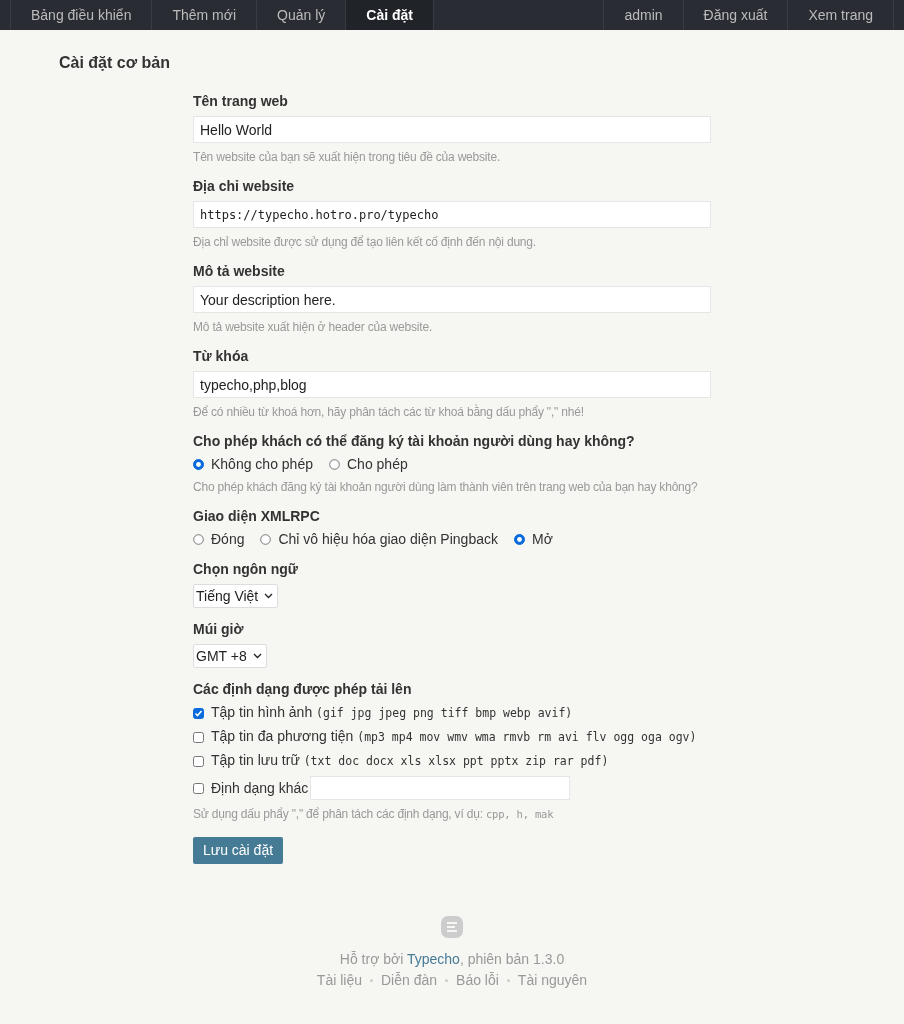  What do you see at coordinates (452, 214) in the screenshot?
I see `text-field: https://typecho.hotro.pro/typecho` at bounding box center [452, 214].